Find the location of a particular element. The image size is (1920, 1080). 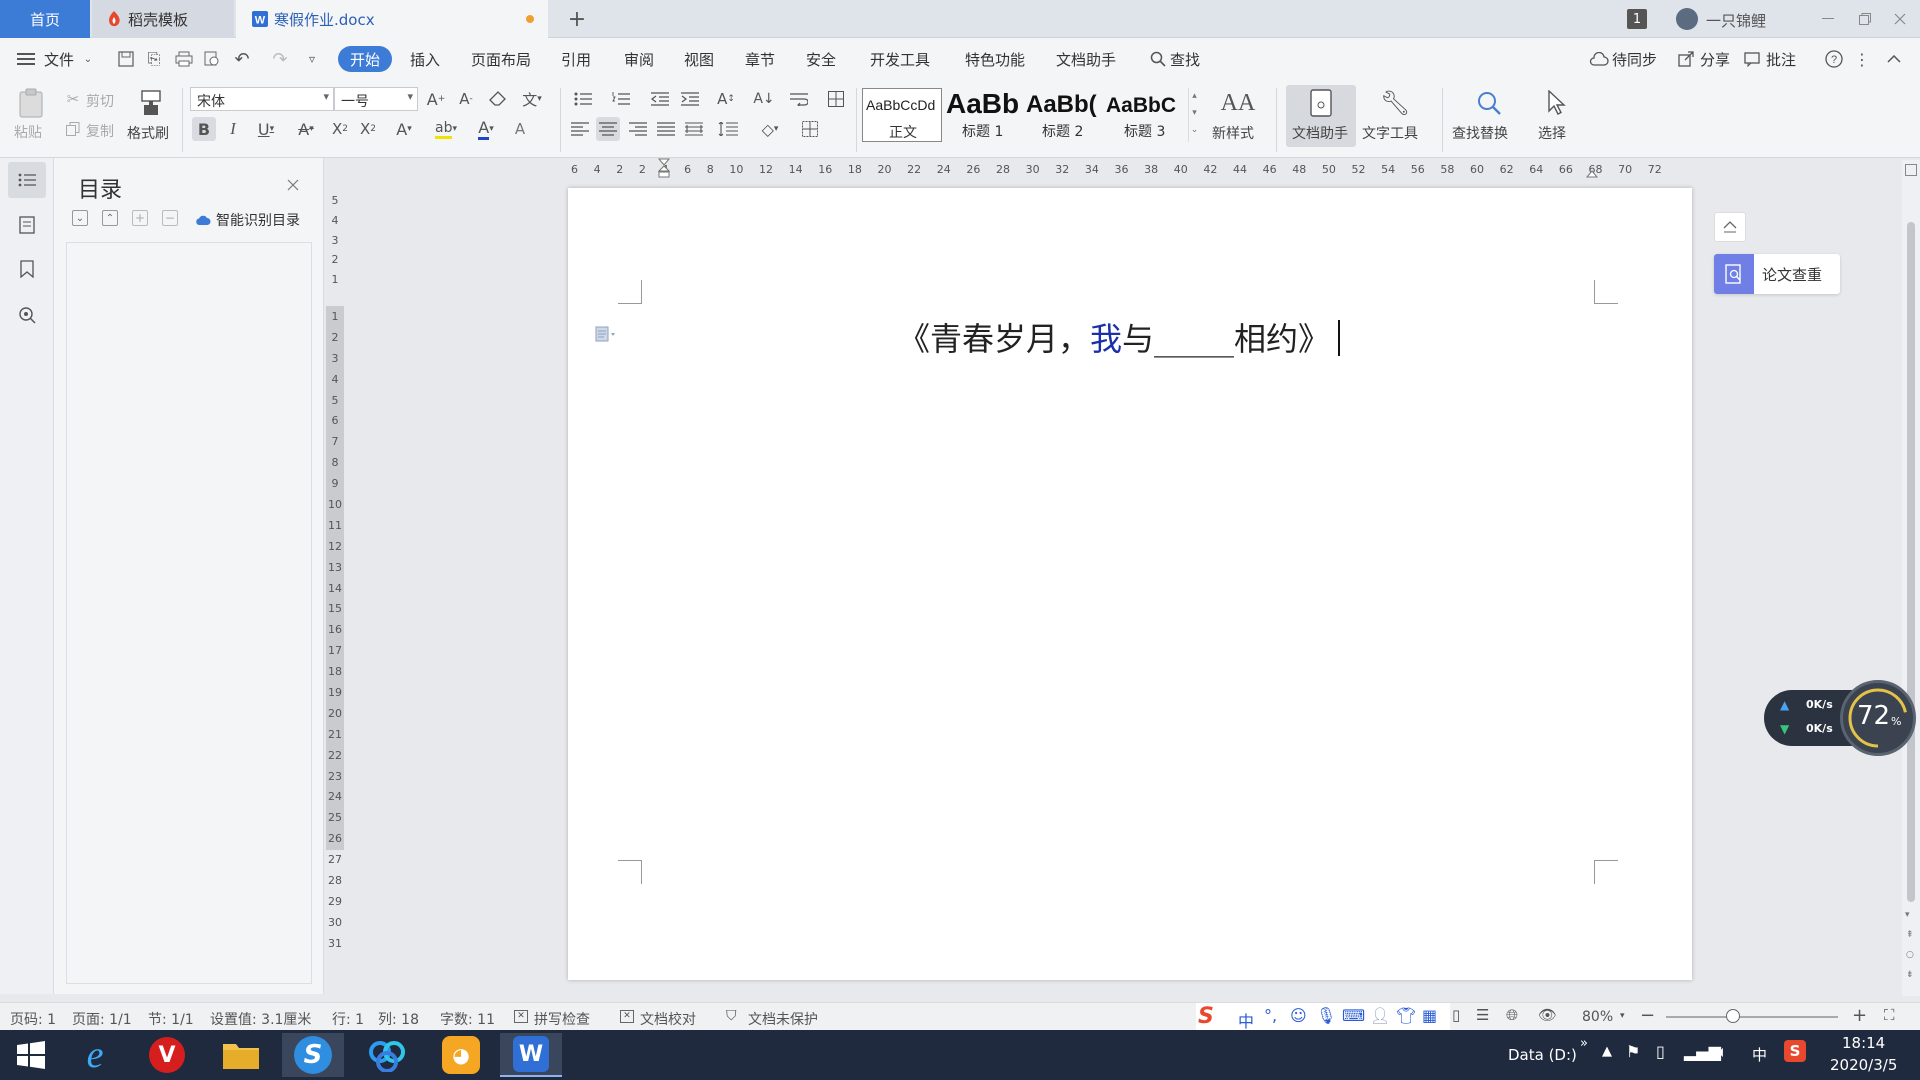

zoom-in-icon: + is located at coordinates (1859, 1015).